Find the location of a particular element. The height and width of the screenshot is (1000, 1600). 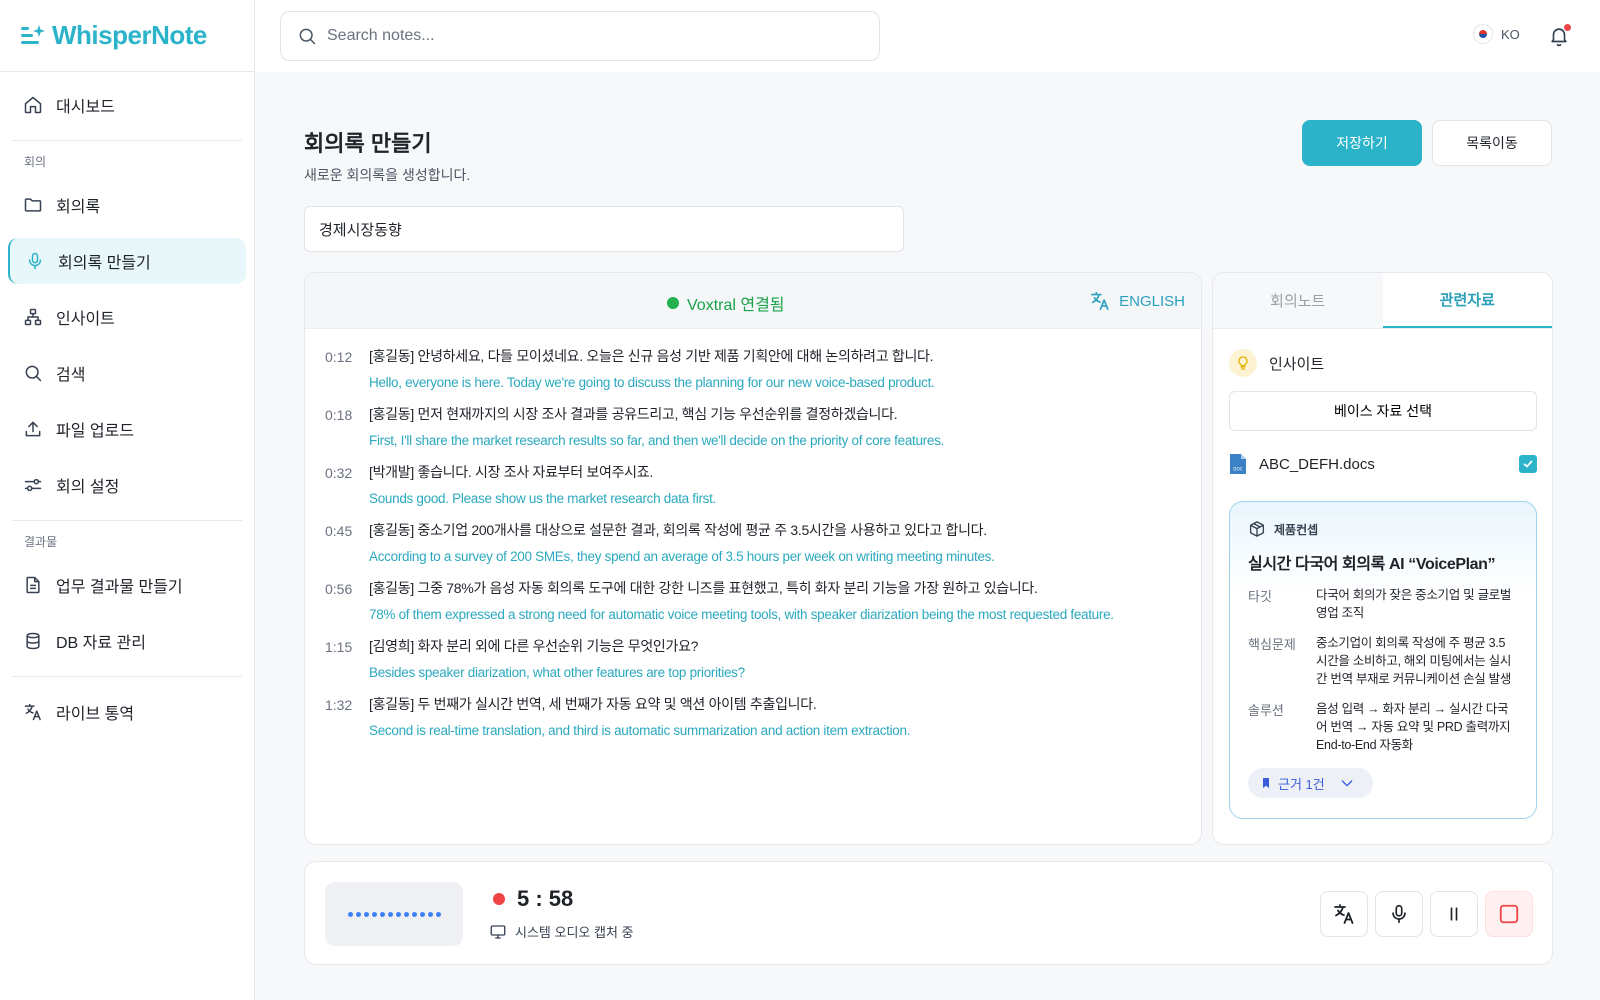

translation-language-button: ENGLISH is located at coordinates (1137, 301).